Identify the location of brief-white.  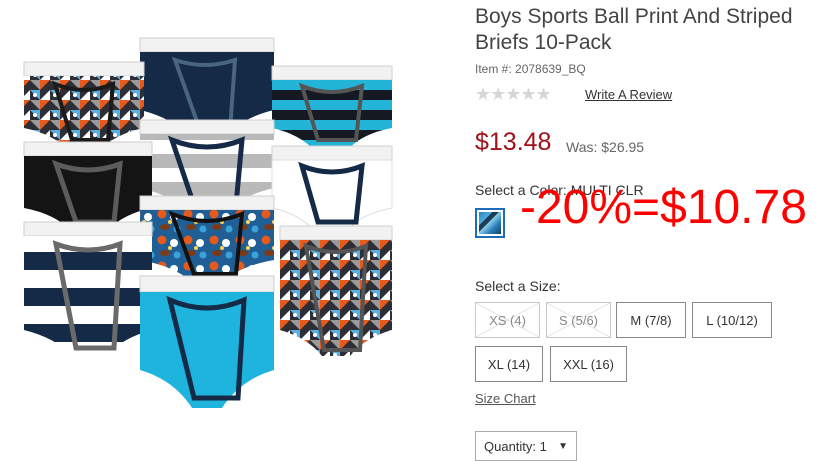
(332, 189).